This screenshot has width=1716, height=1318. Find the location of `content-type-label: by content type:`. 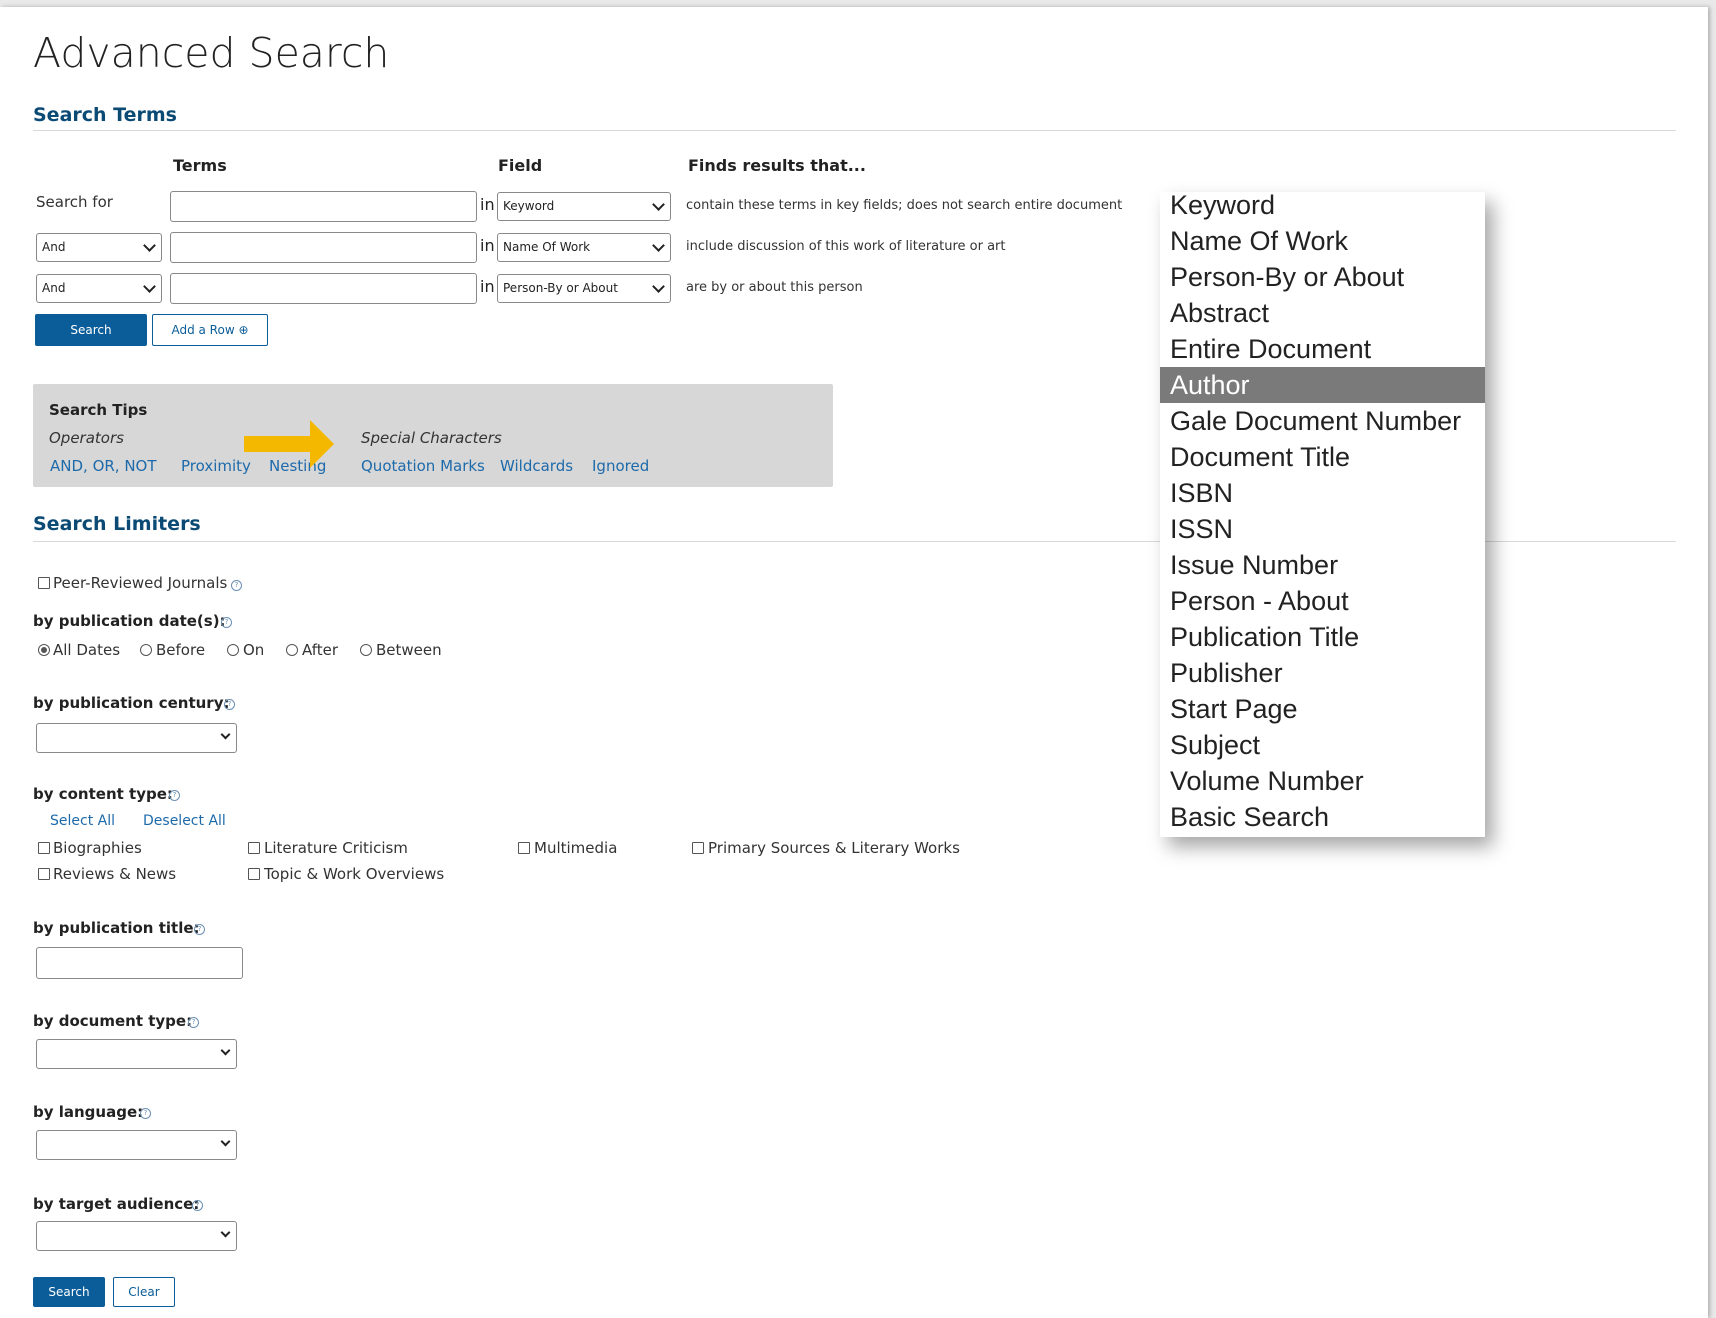

content-type-label: by content type: is located at coordinates (103, 794).